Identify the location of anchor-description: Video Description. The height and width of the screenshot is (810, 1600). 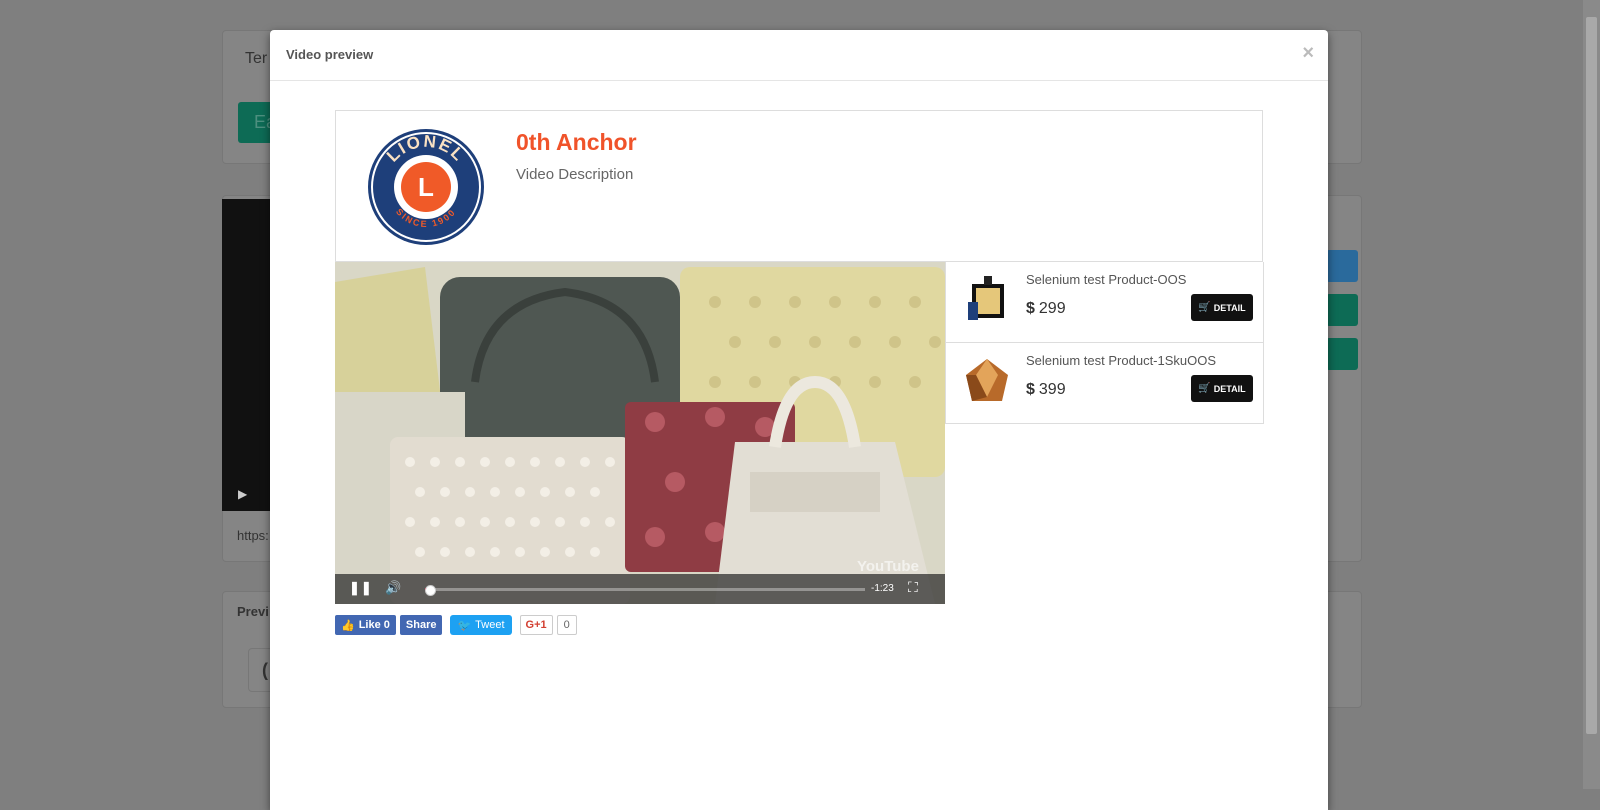
(575, 174).